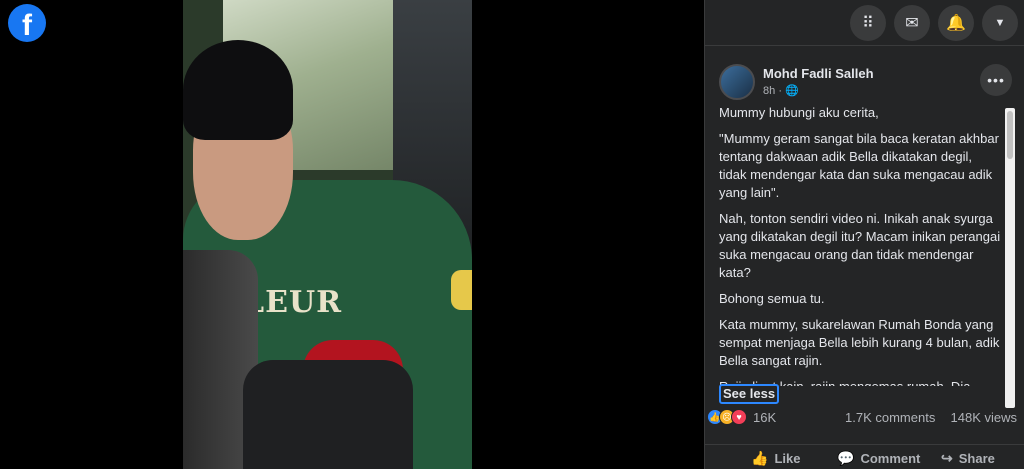 The height and width of the screenshot is (469, 1024). What do you see at coordinates (238, 90) in the screenshot?
I see `video-hair` at bounding box center [238, 90].